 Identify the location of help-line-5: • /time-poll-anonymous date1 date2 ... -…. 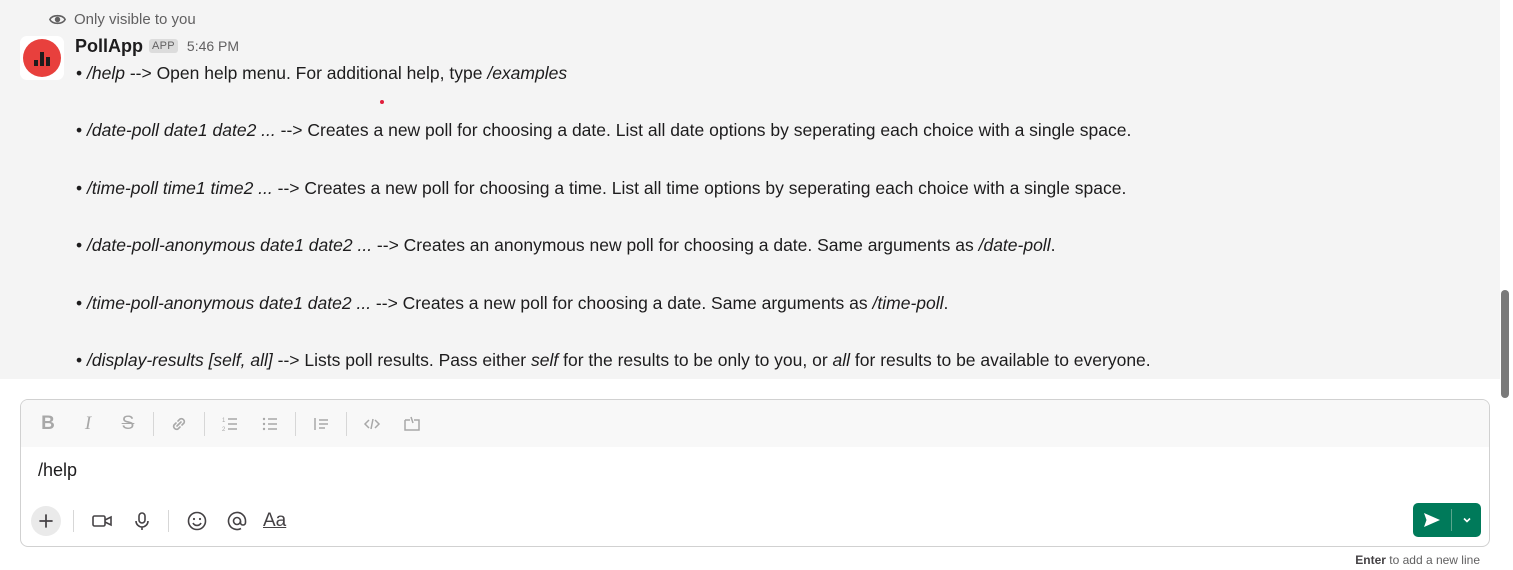
(512, 303).